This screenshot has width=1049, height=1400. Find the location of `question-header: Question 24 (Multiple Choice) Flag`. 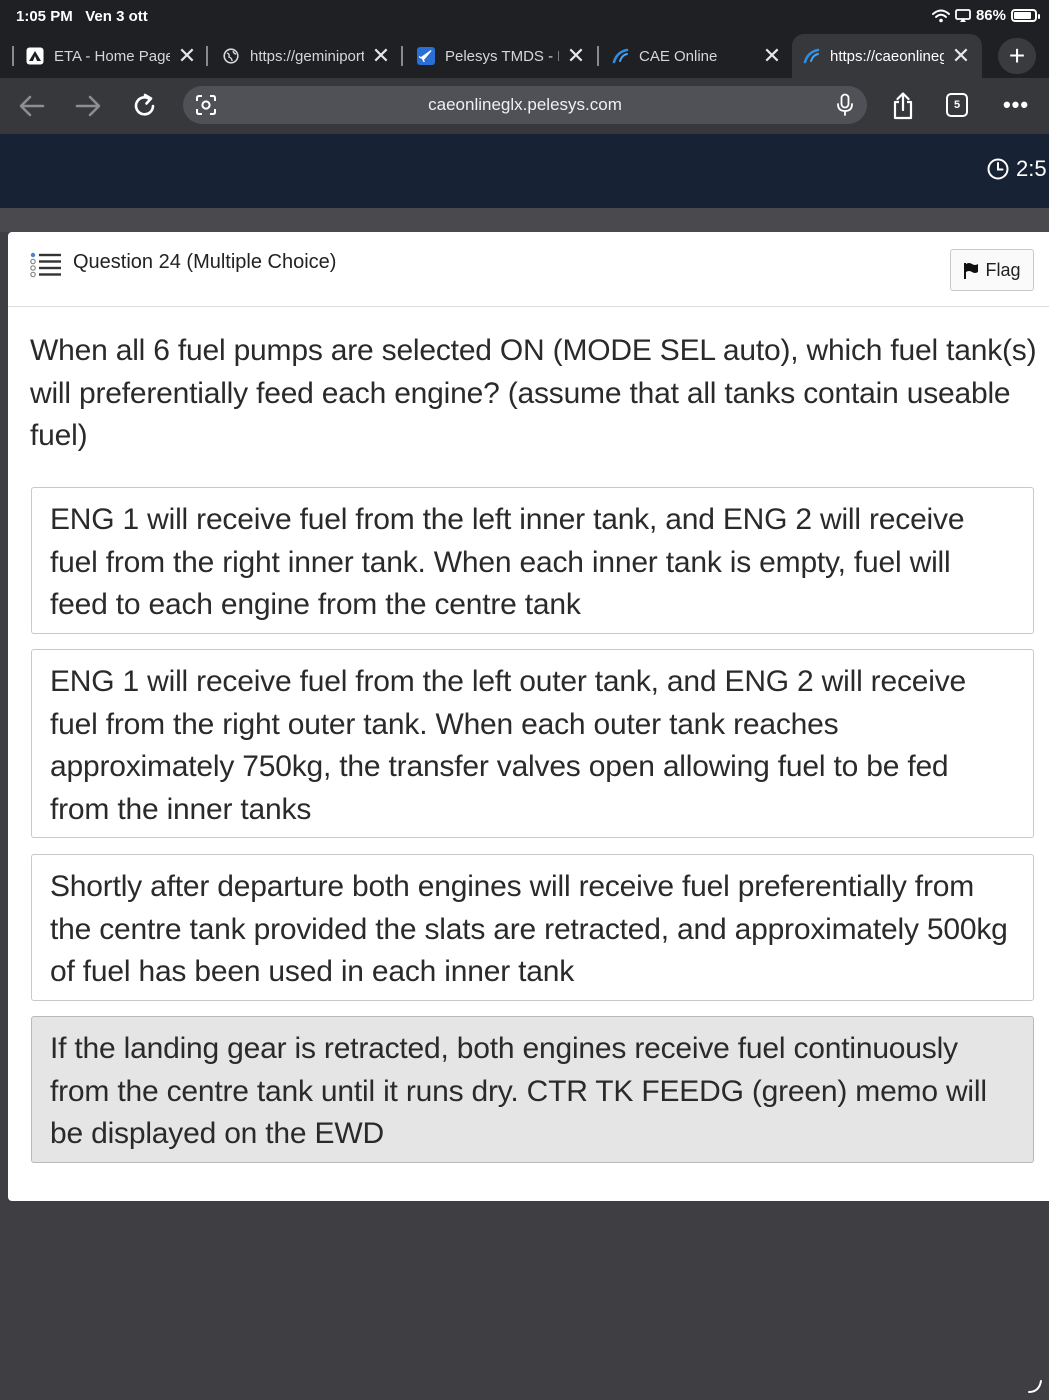

question-header: Question 24 (Multiple Choice) Flag is located at coordinates (528, 269).